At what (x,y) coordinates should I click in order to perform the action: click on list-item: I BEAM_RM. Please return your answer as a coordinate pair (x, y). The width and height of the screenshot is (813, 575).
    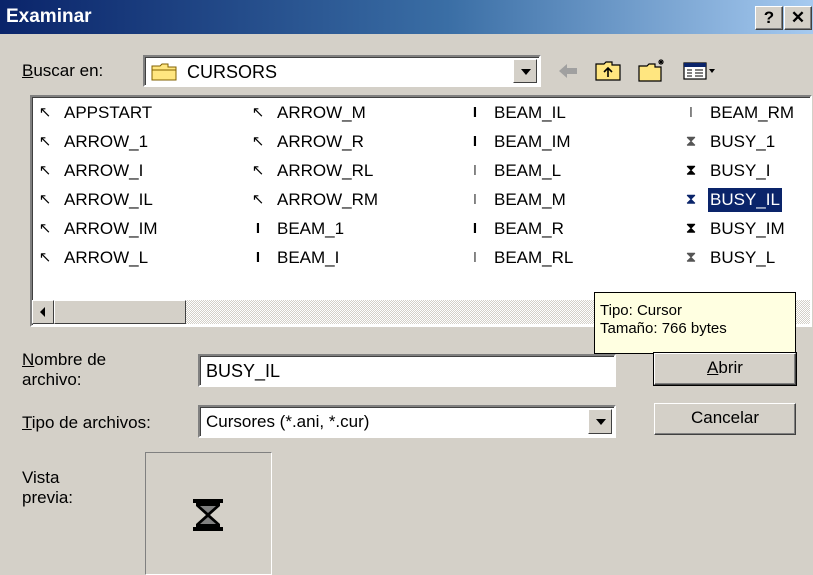
    Looking at the image, I should click on (738, 113).